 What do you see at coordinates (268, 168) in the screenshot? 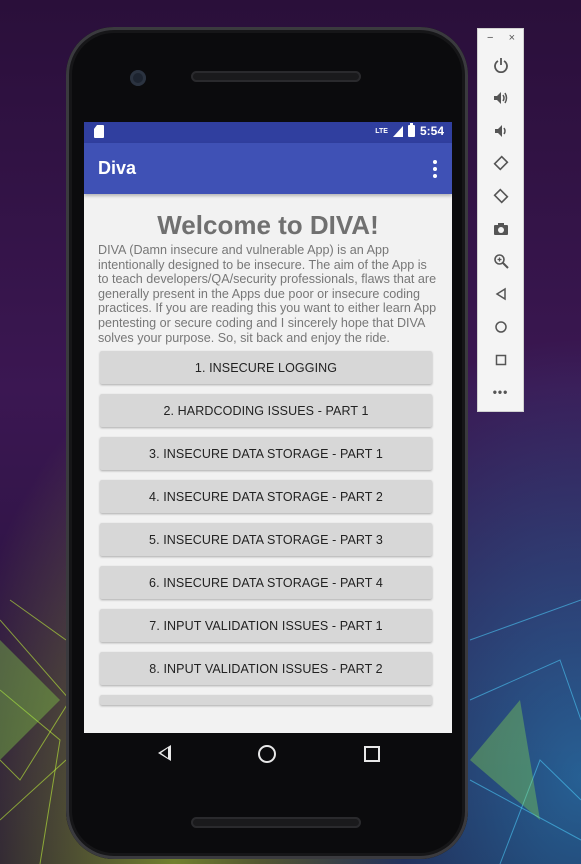
I see `app-bar: Diva` at bounding box center [268, 168].